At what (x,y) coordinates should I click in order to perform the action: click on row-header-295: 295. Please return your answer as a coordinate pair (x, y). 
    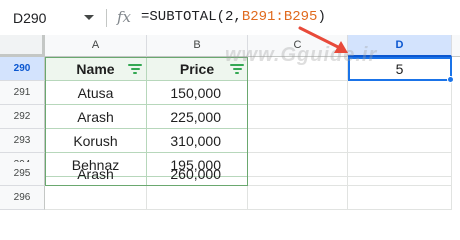
    Looking at the image, I should click on (22, 174).